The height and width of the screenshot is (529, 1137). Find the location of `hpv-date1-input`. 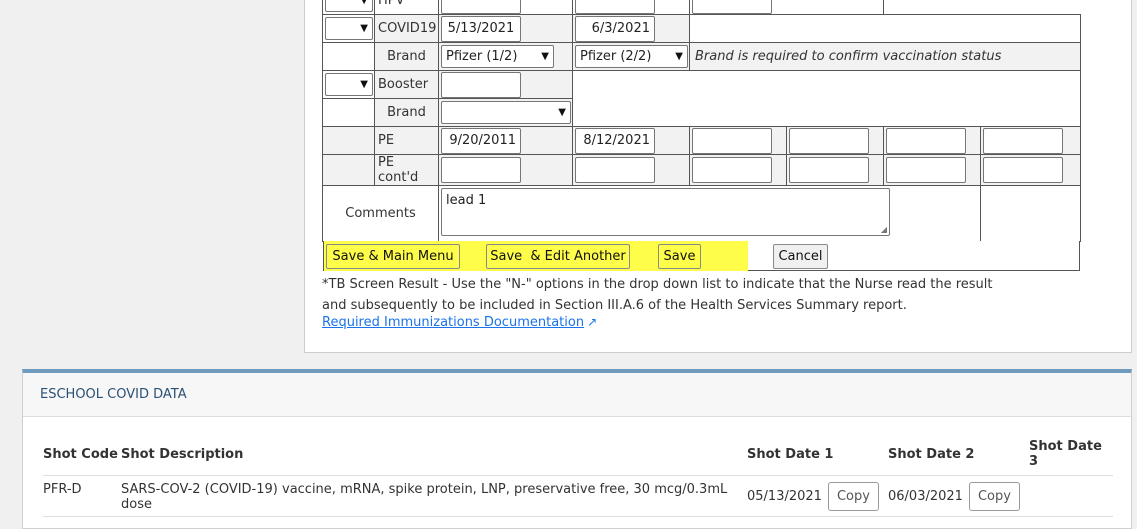

hpv-date1-input is located at coordinates (481, 7).